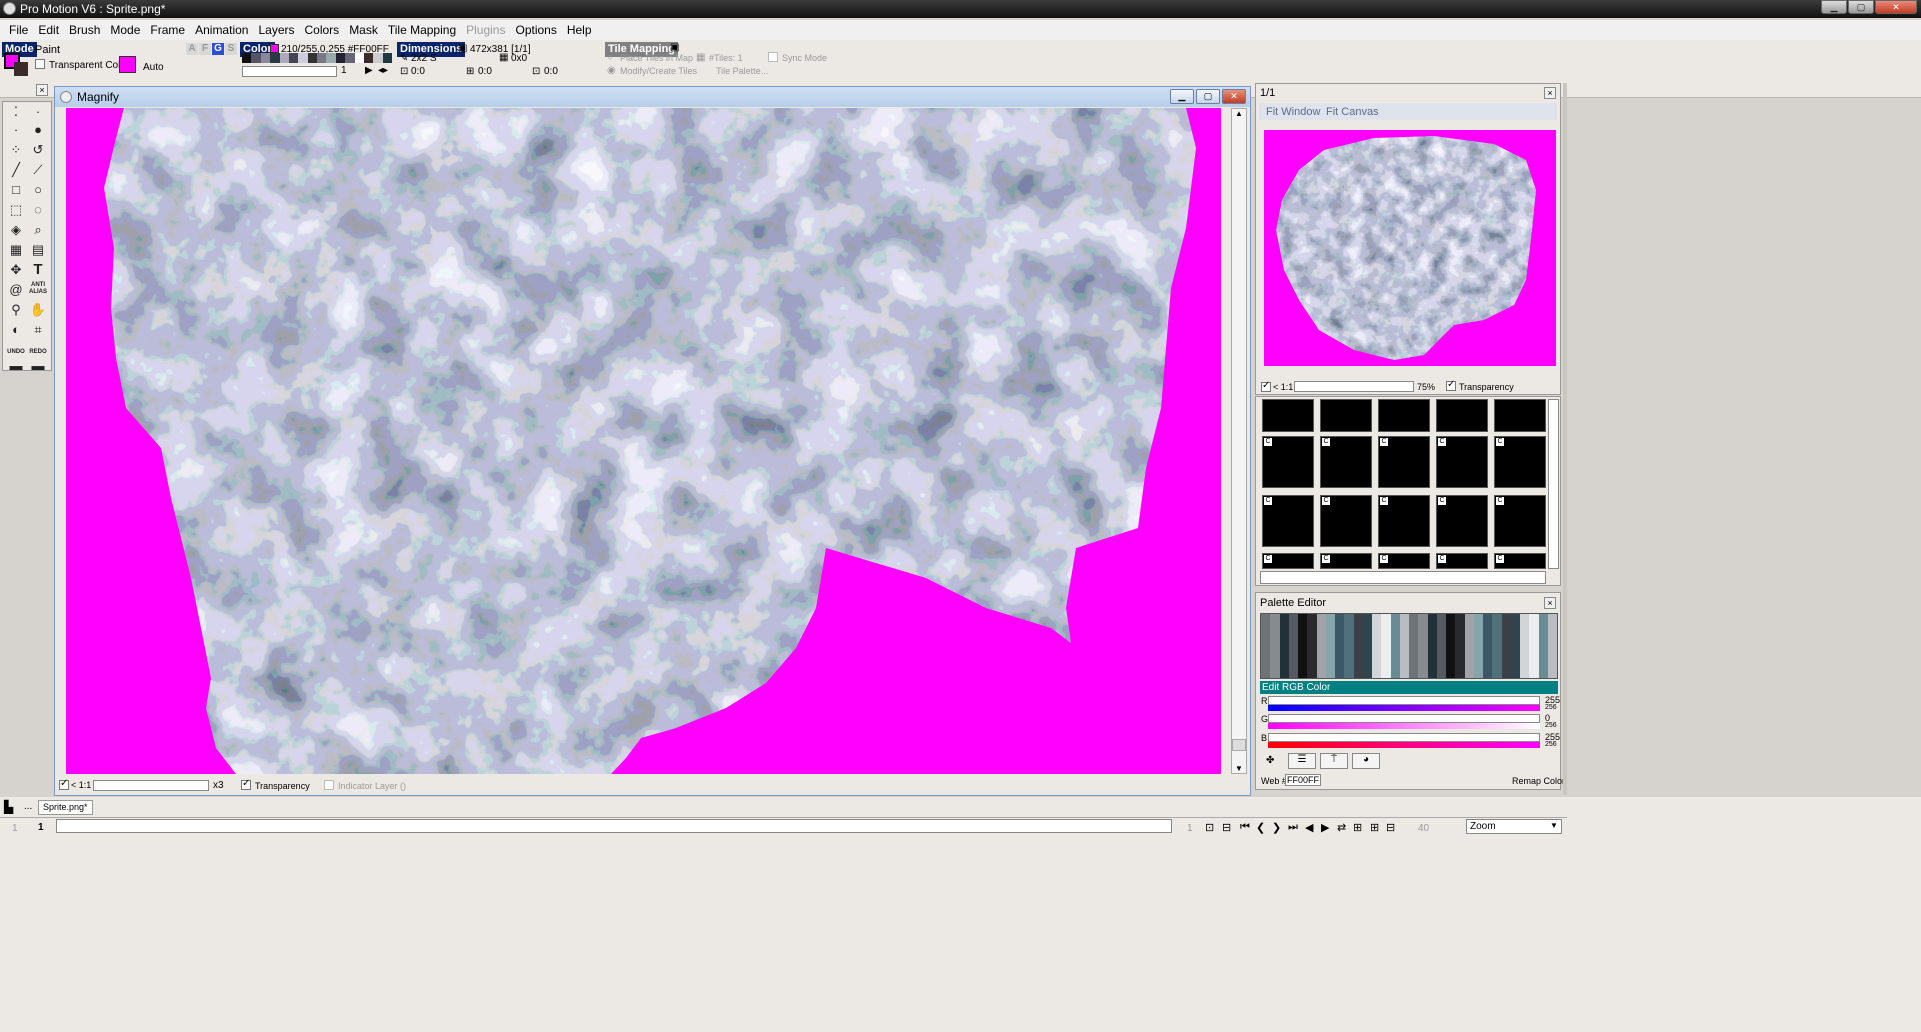  What do you see at coordinates (1283, 387) in the screenshot?
I see `preview-zoom-ratio: < 1:1` at bounding box center [1283, 387].